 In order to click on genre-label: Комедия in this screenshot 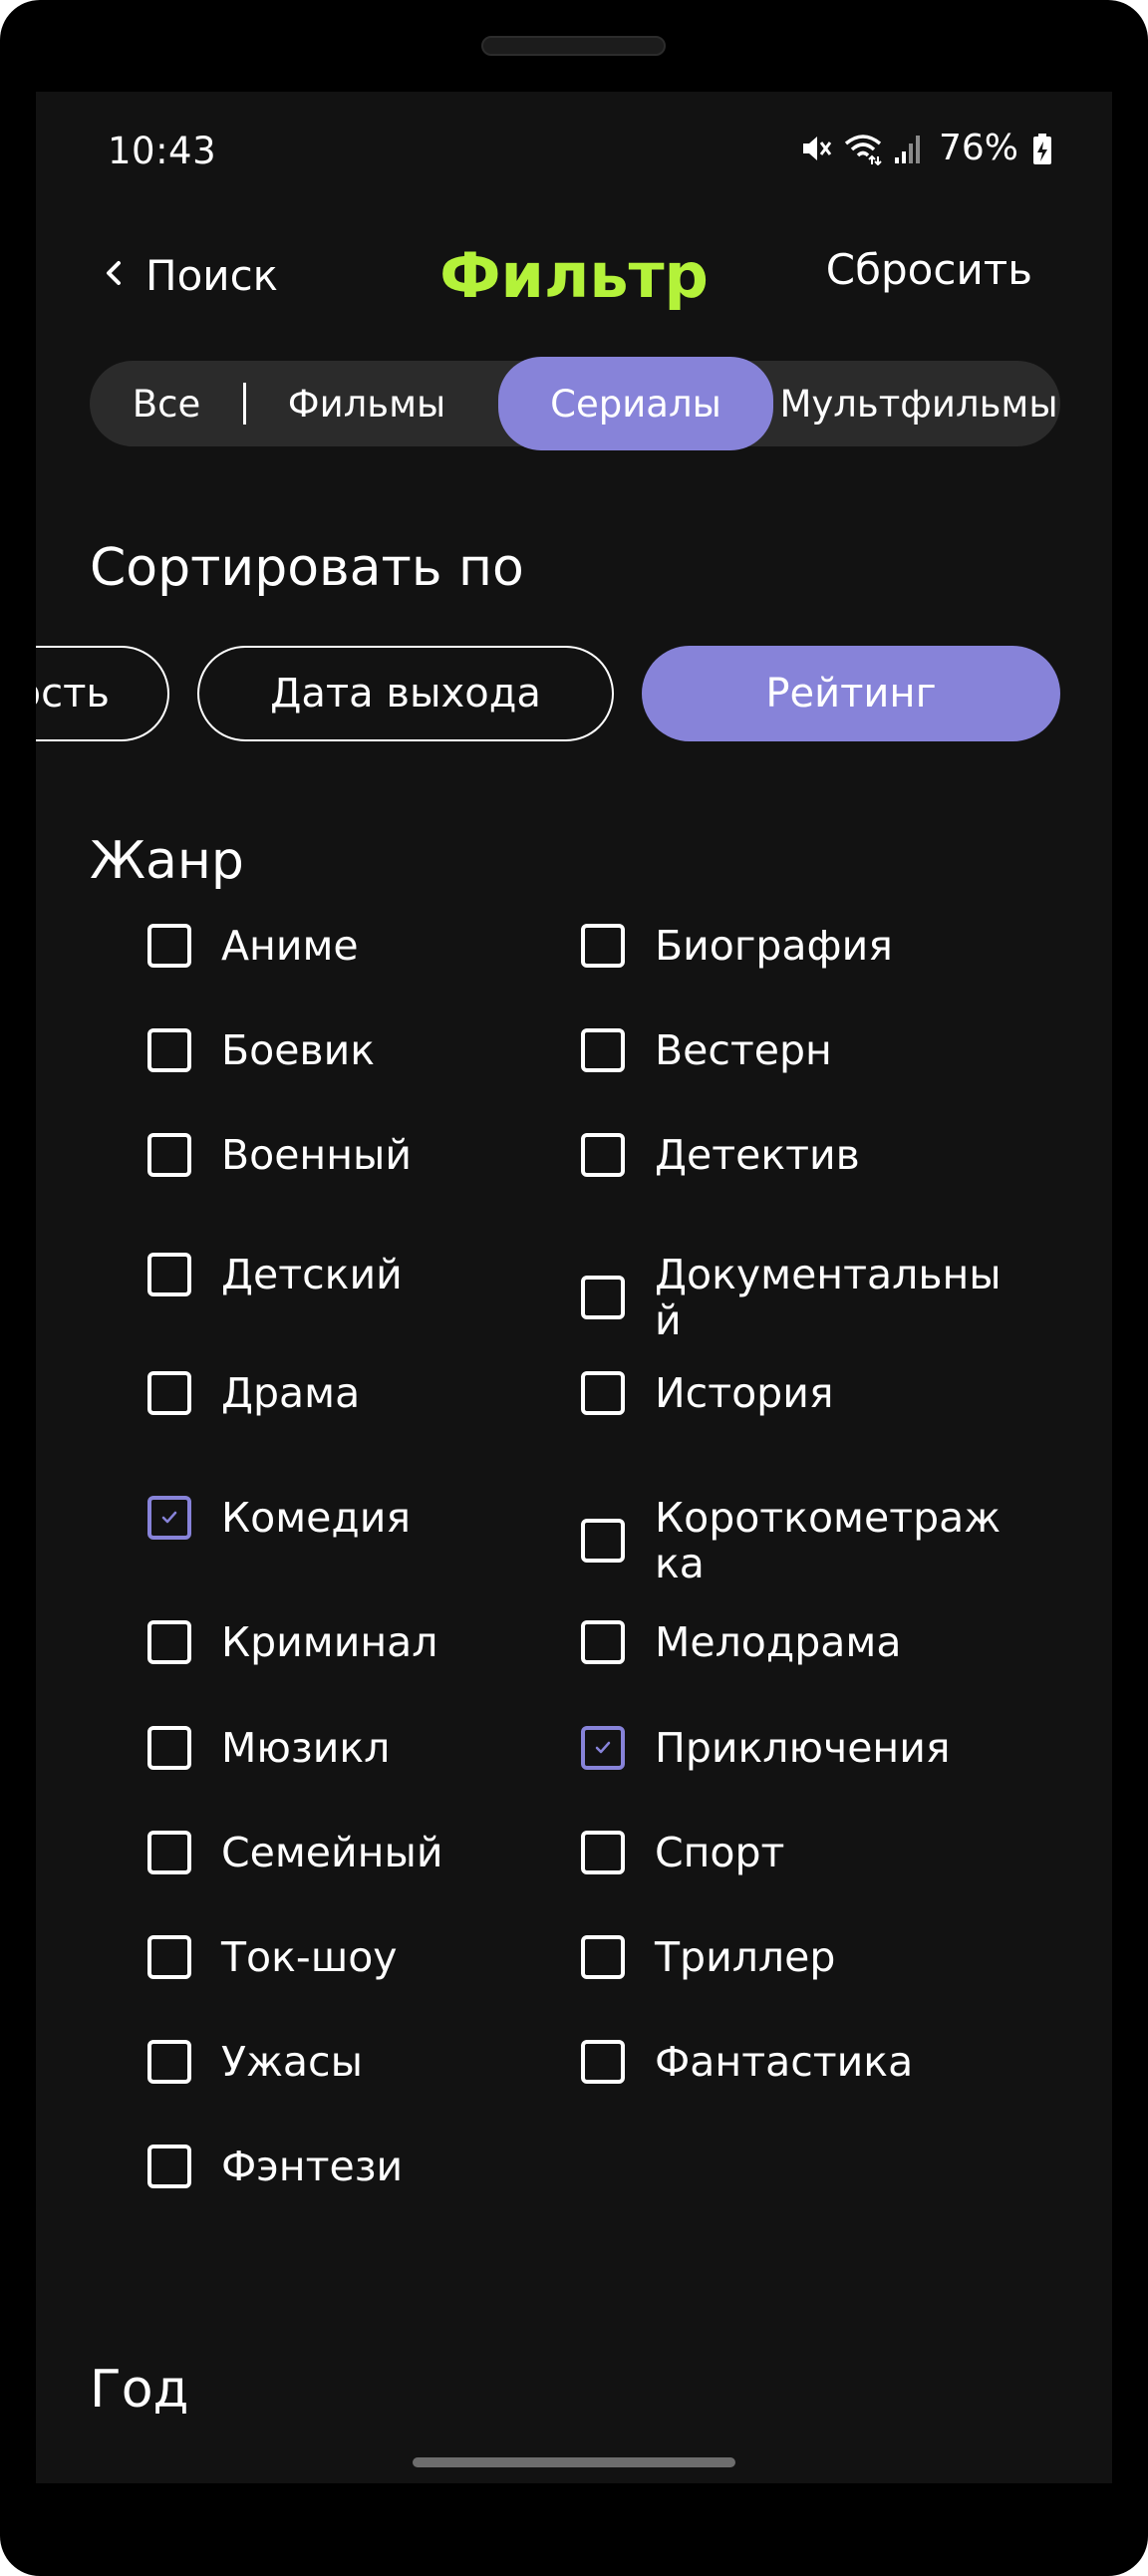, I will do `click(316, 1518)`.